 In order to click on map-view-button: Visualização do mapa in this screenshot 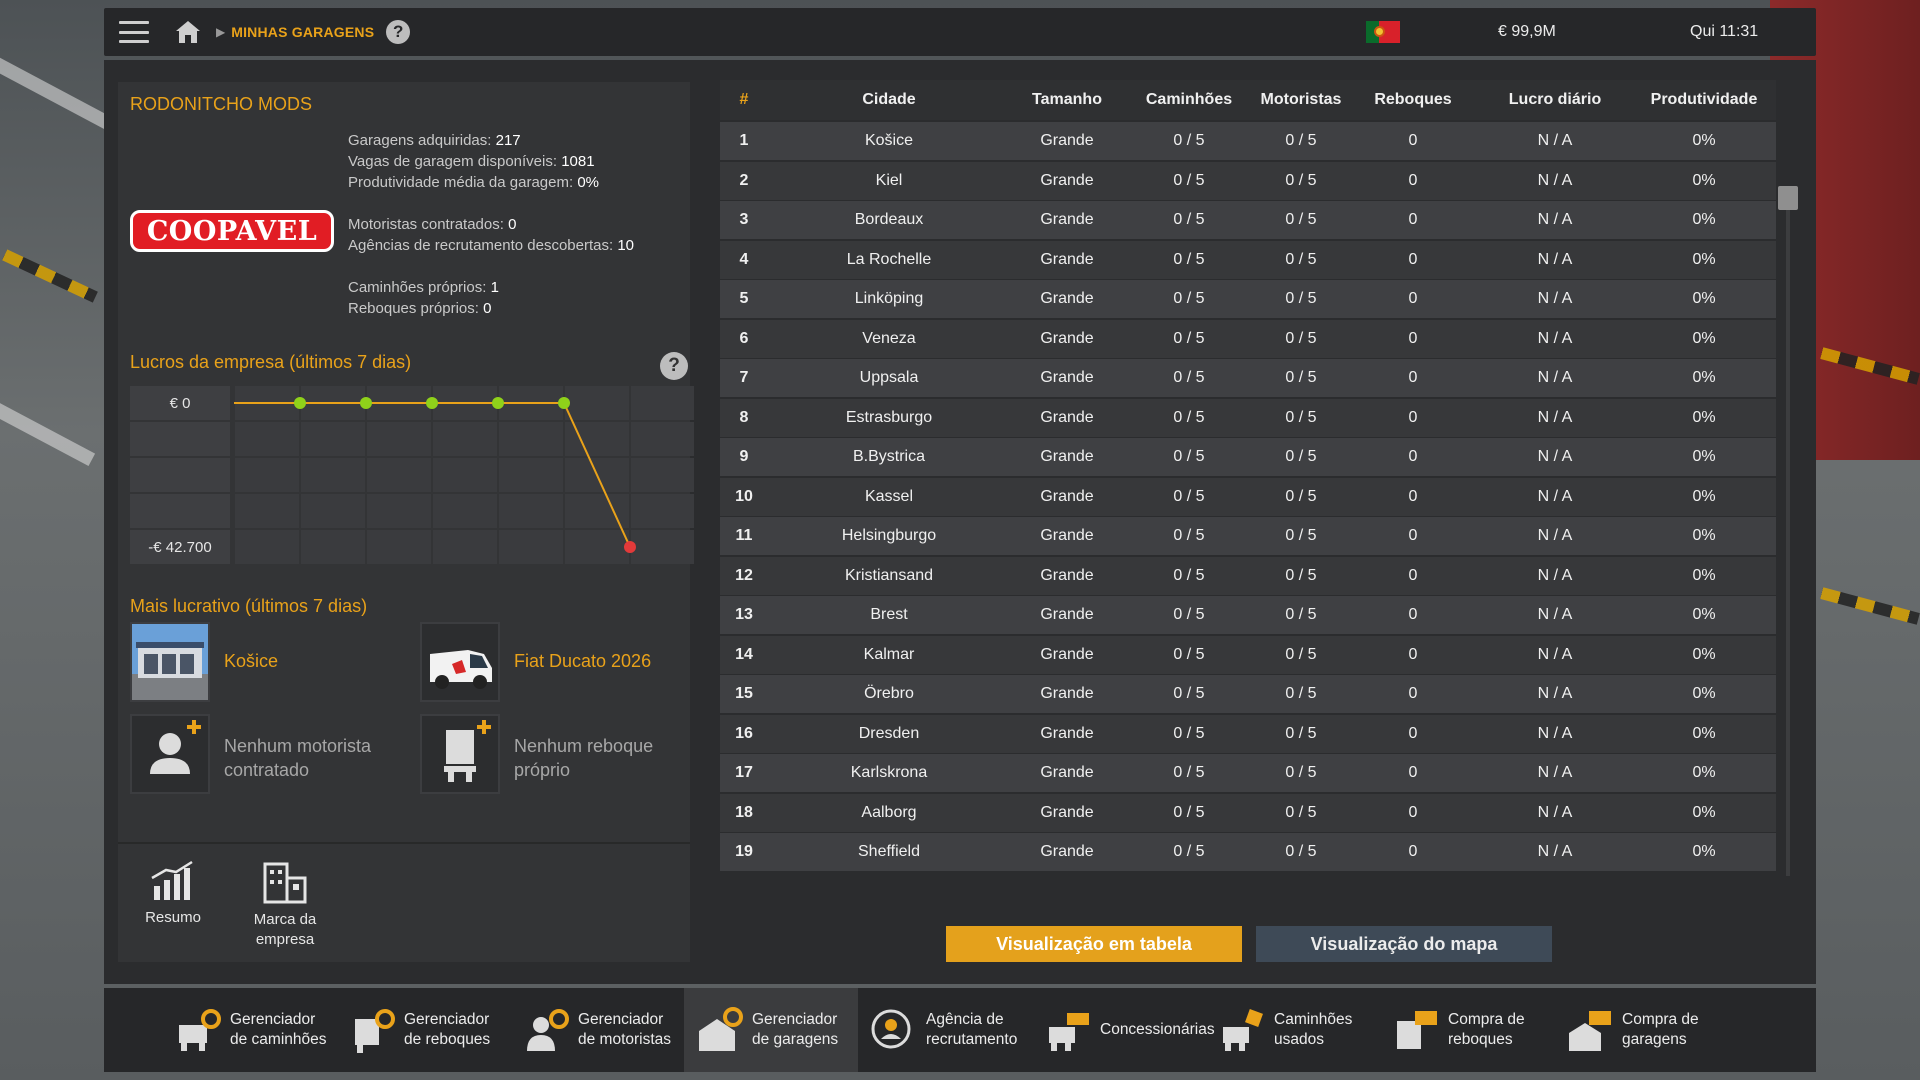, I will do `click(1404, 944)`.